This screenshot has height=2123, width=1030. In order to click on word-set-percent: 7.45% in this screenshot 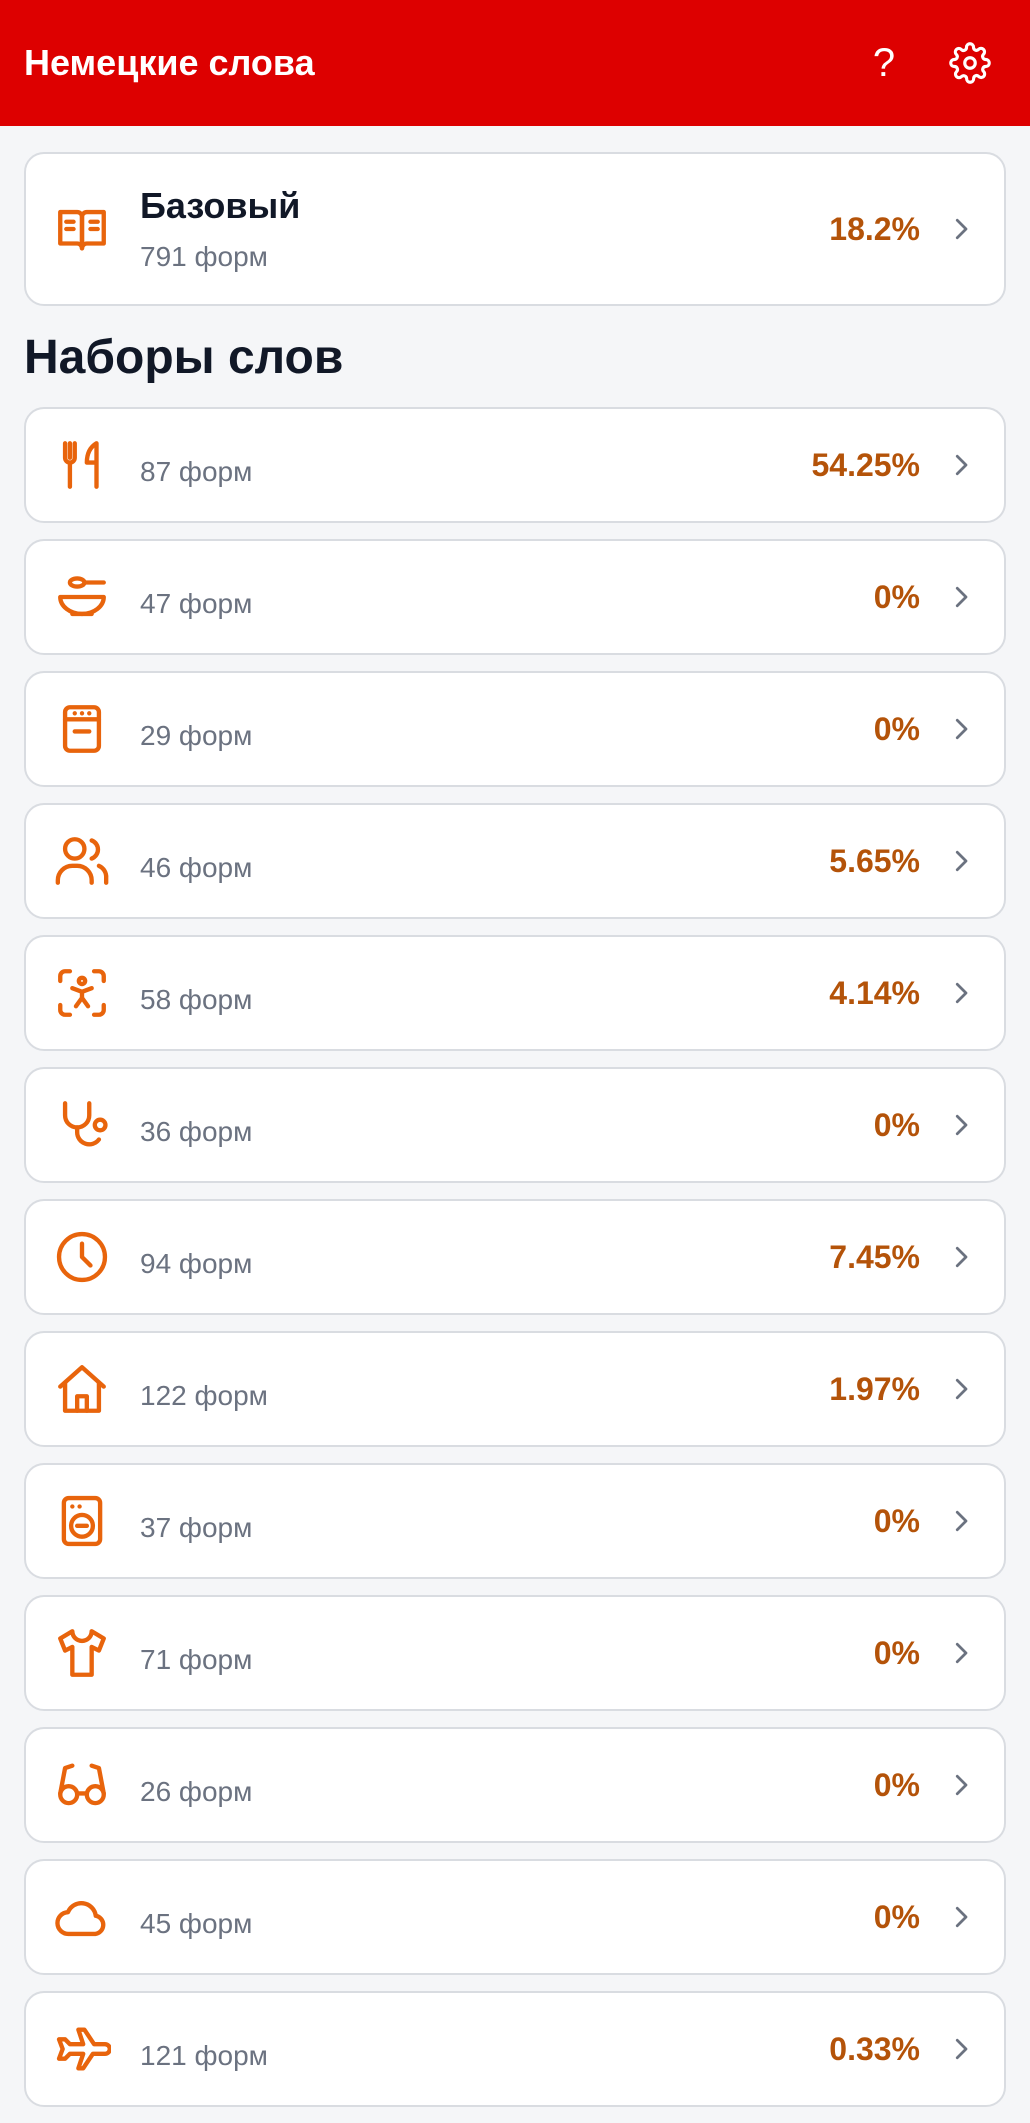, I will do `click(874, 1256)`.